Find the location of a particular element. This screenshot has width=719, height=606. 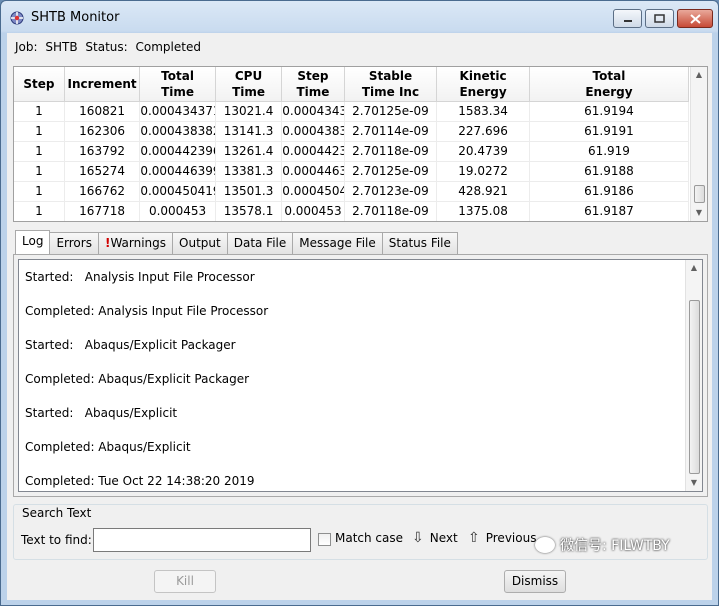

watermark-text: 微信号: FILWTBY is located at coordinates (615, 546).